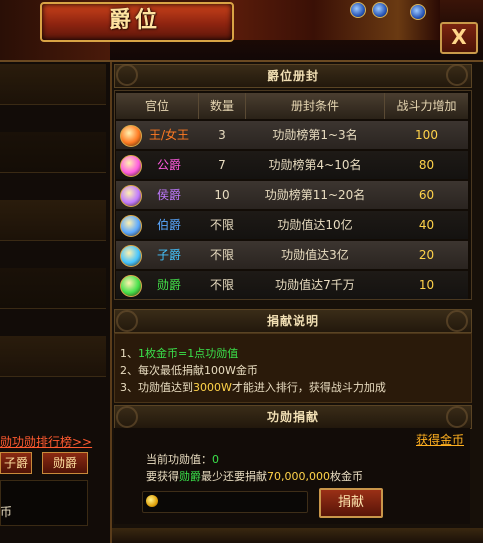  Describe the element at coordinates (293, 76) in the screenshot. I see `rank-section-title: 爵位册封` at that location.